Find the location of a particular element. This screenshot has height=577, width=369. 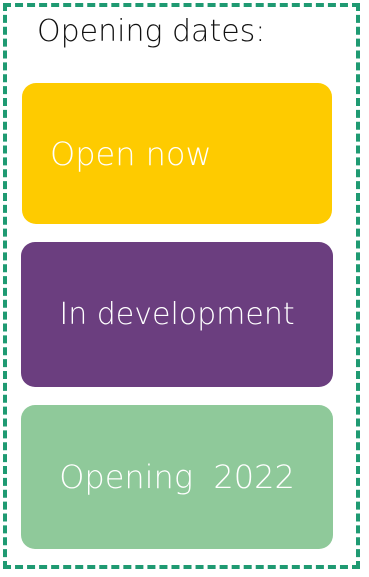

legend-item-label: Opening 2022 is located at coordinates (177, 477).